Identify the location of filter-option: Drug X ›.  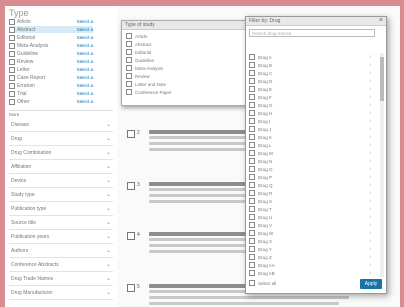
(312, 241).